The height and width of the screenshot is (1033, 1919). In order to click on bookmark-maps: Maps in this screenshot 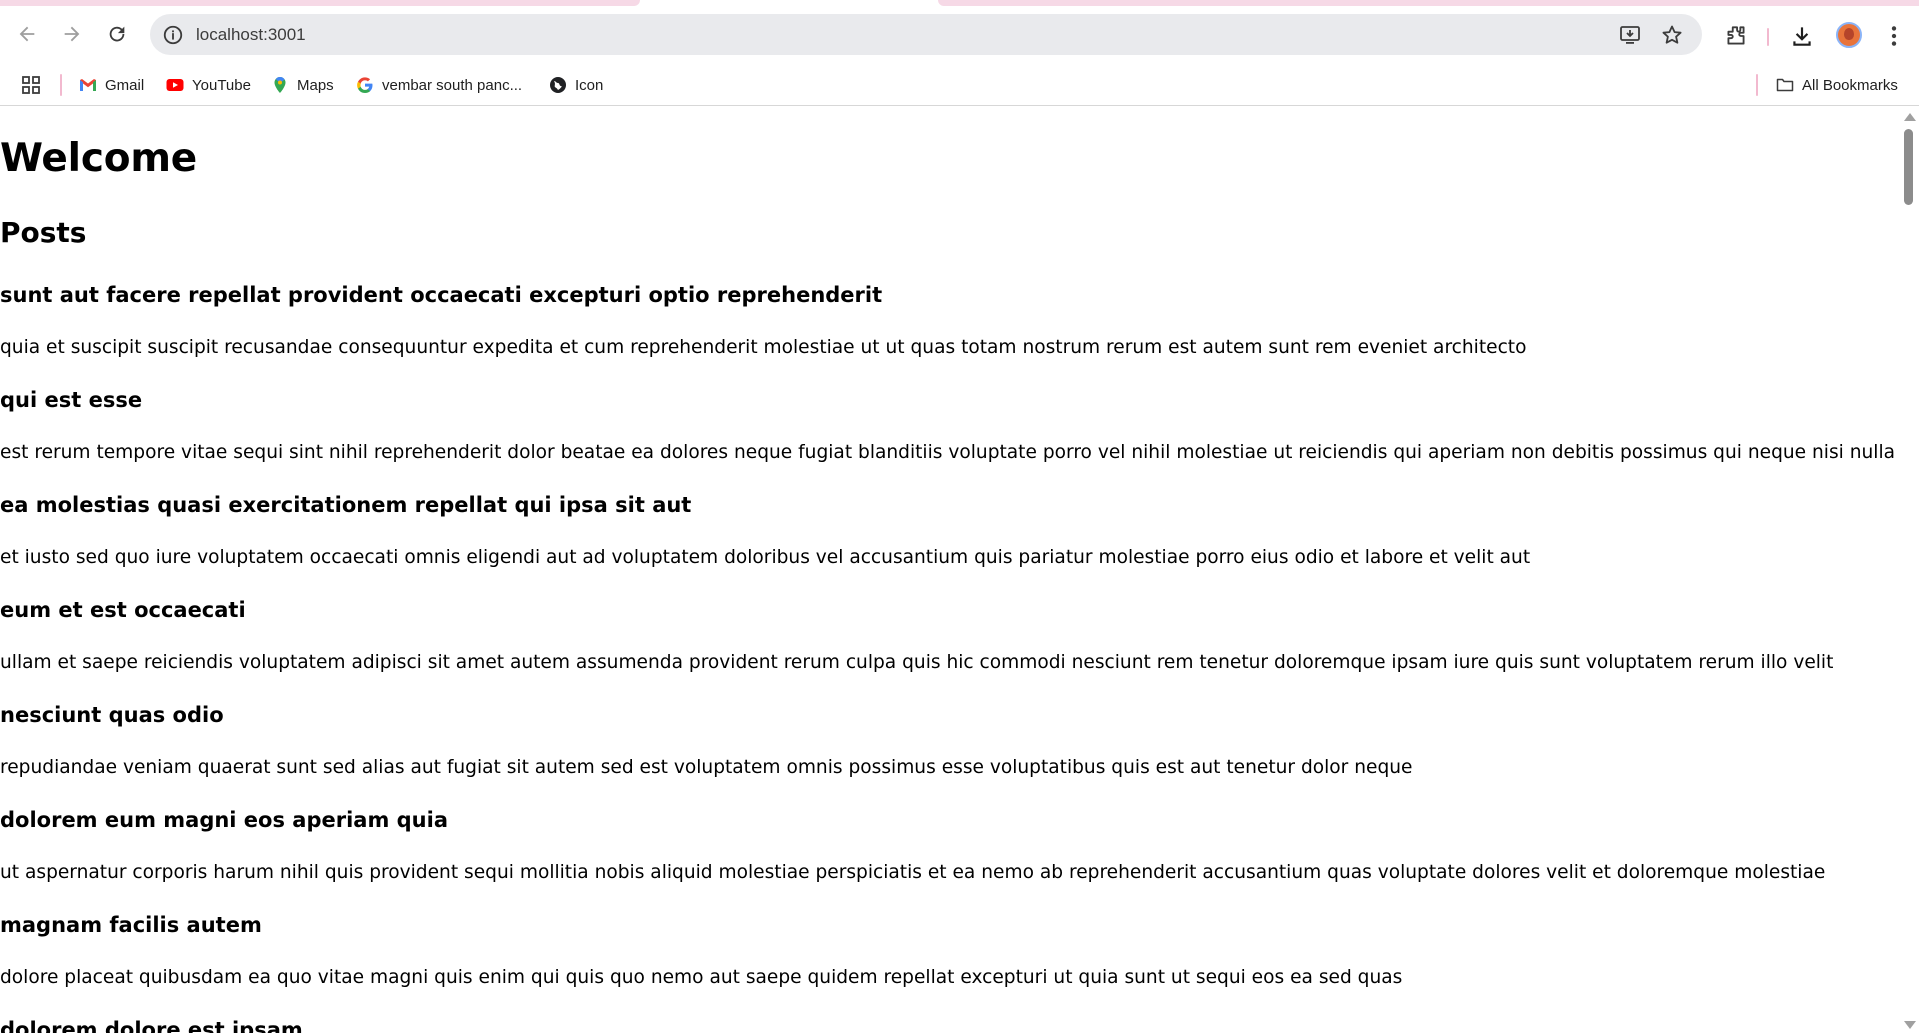, I will do `click(302, 85)`.